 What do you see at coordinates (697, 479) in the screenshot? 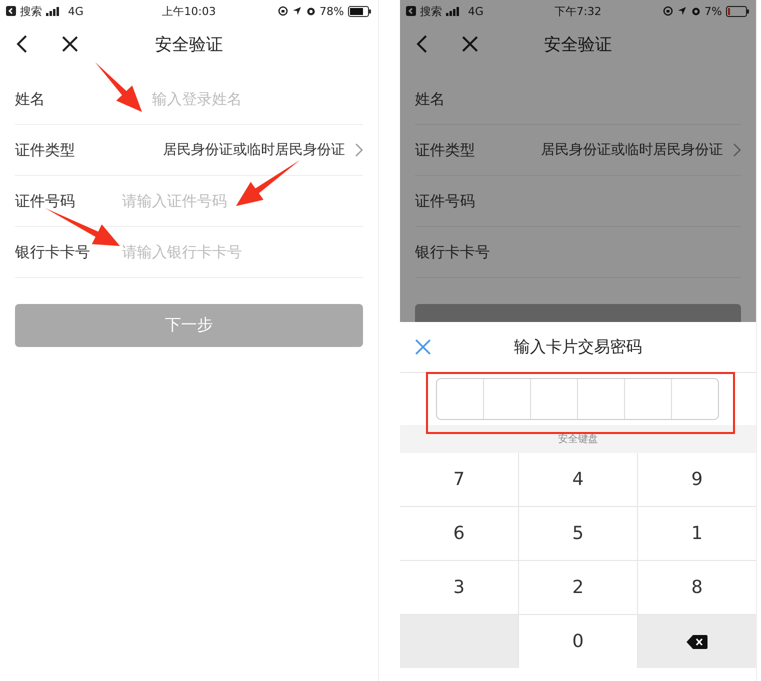
I see `digit-key: 9` at bounding box center [697, 479].